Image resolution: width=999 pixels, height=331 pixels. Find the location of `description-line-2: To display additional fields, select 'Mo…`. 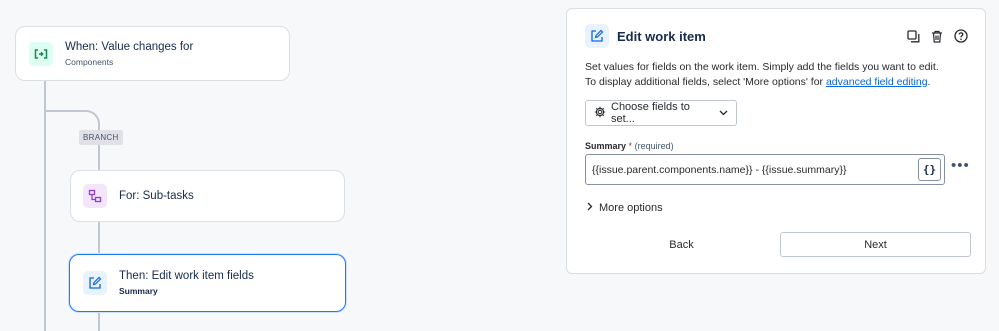

description-line-2: To display additional fields, select 'Mo… is located at coordinates (705, 82).